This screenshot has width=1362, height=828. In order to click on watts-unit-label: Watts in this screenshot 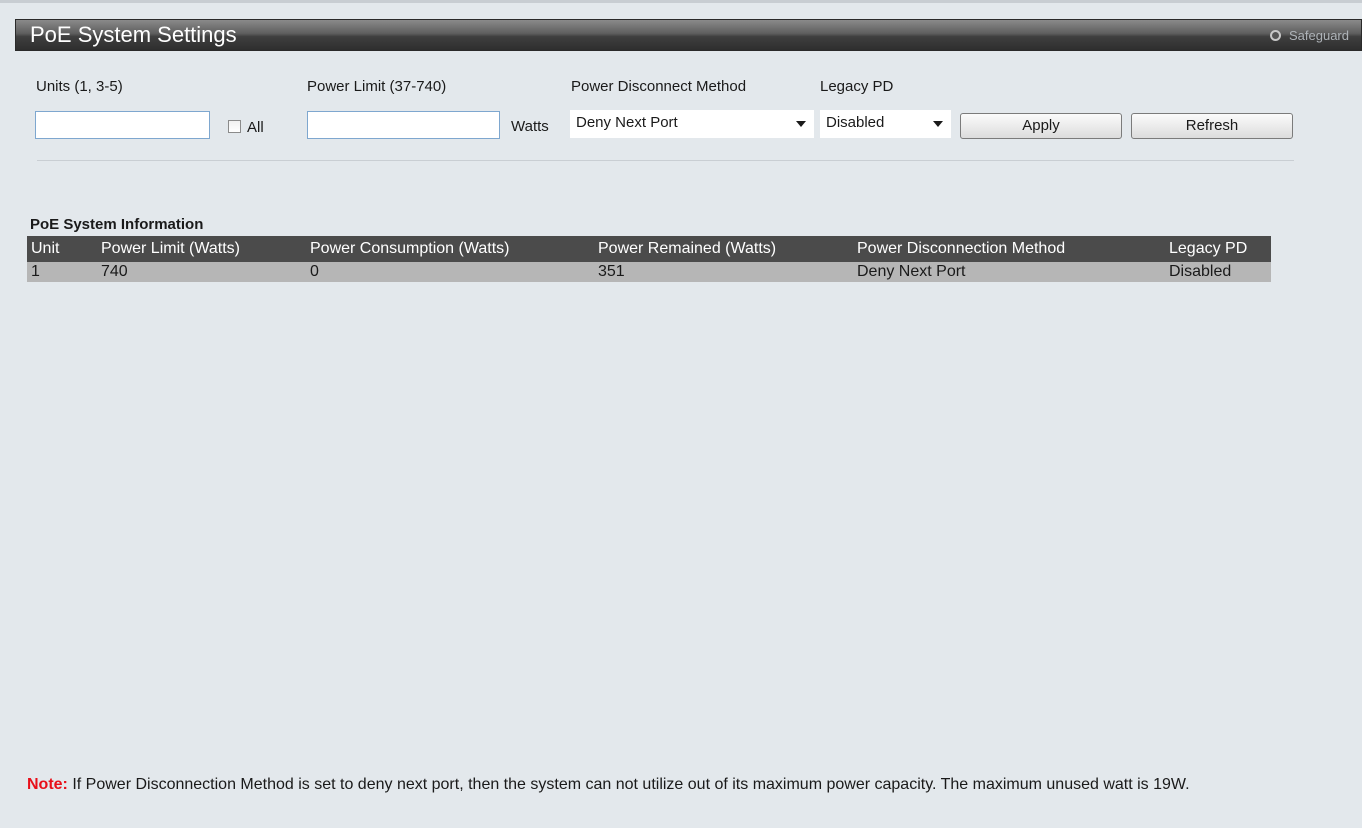, I will do `click(530, 126)`.